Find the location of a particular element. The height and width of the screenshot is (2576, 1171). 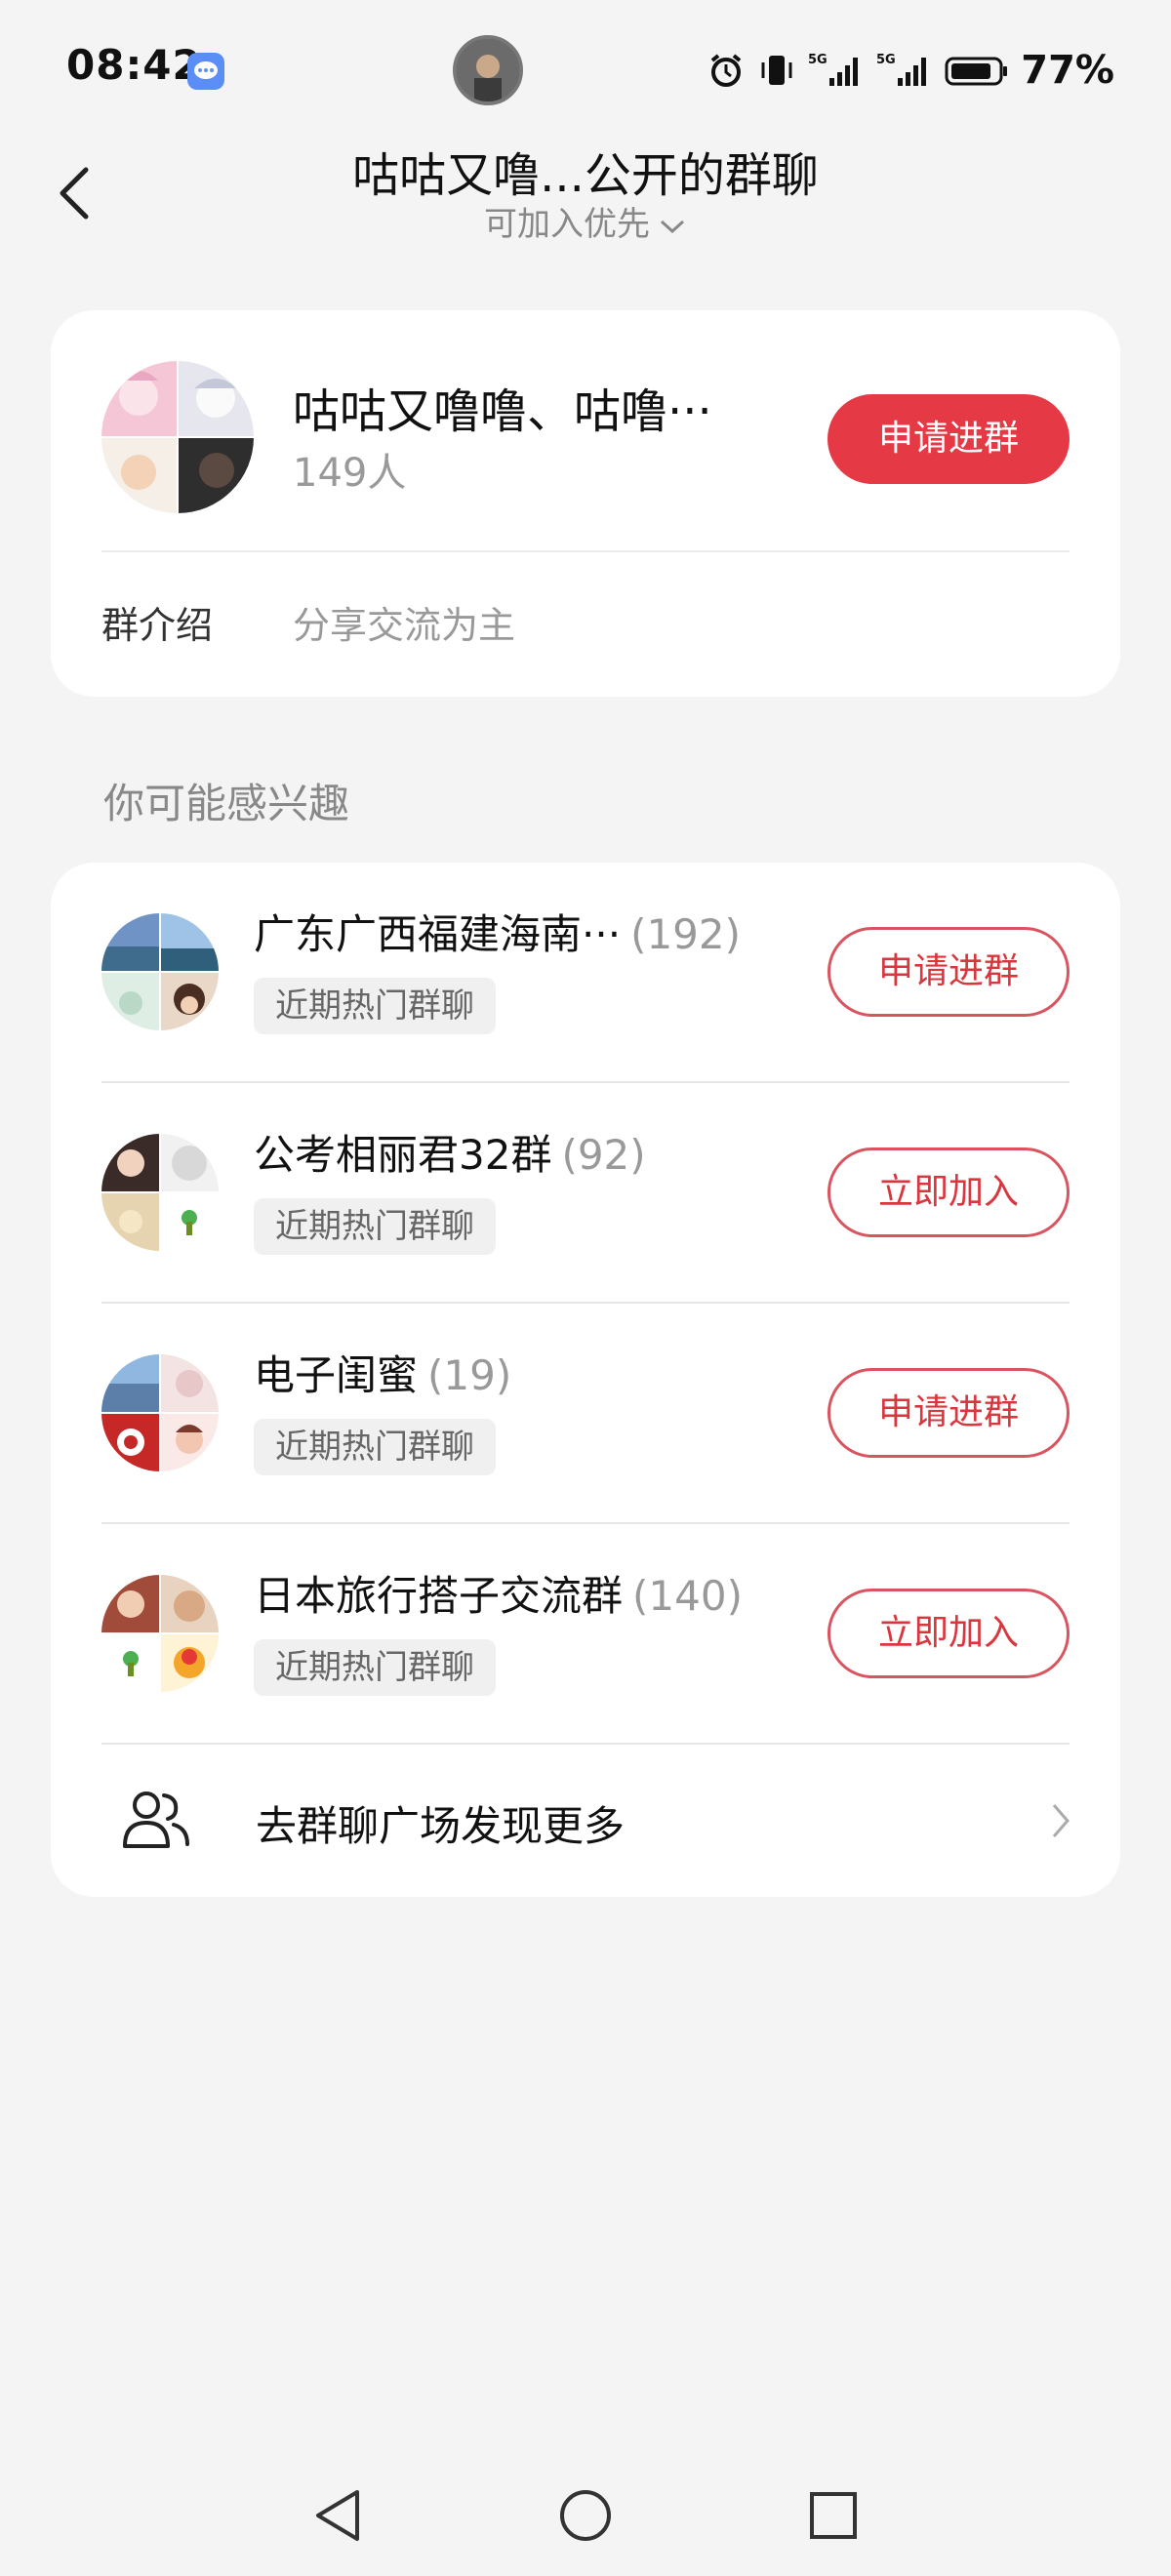

nav-back-icon is located at coordinates (337, 2515).